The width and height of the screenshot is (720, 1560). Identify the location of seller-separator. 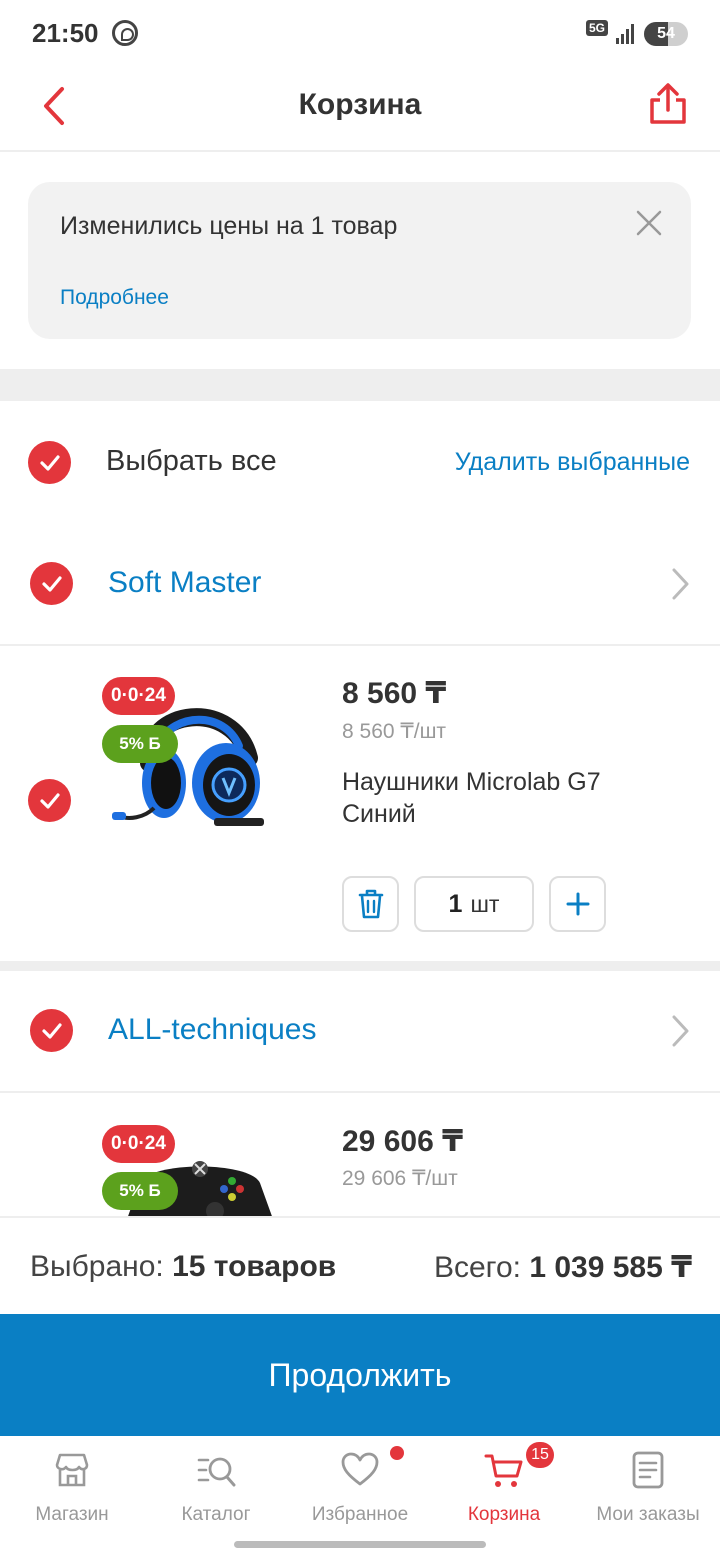
(360, 966).